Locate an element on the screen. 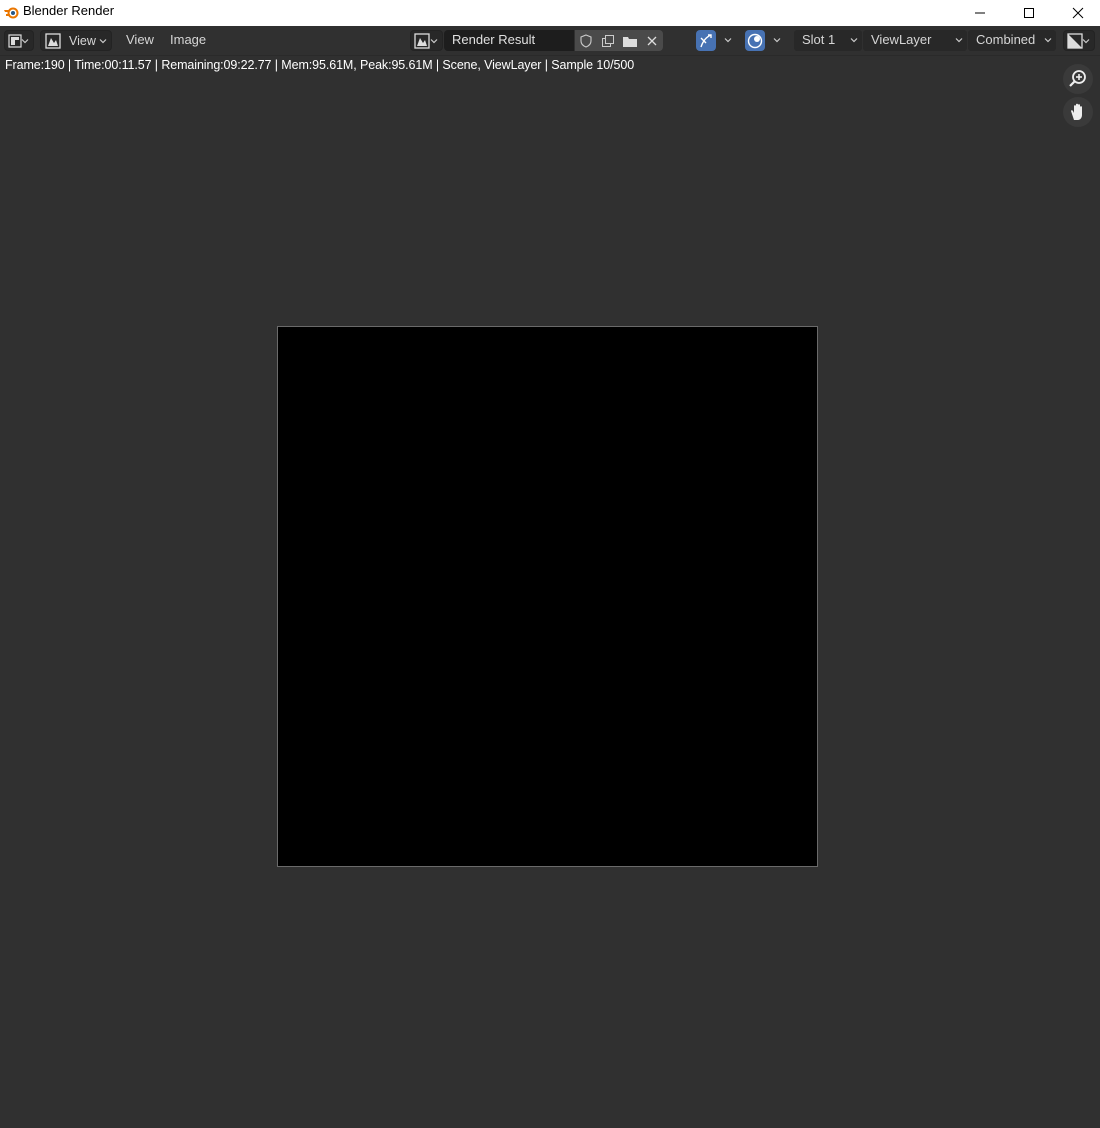  overlay-options-dropdown is located at coordinates (775, 40).